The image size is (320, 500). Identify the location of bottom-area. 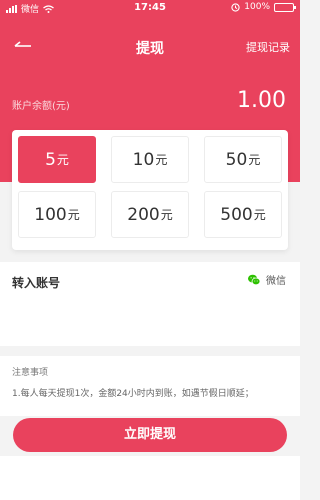
(150, 478).